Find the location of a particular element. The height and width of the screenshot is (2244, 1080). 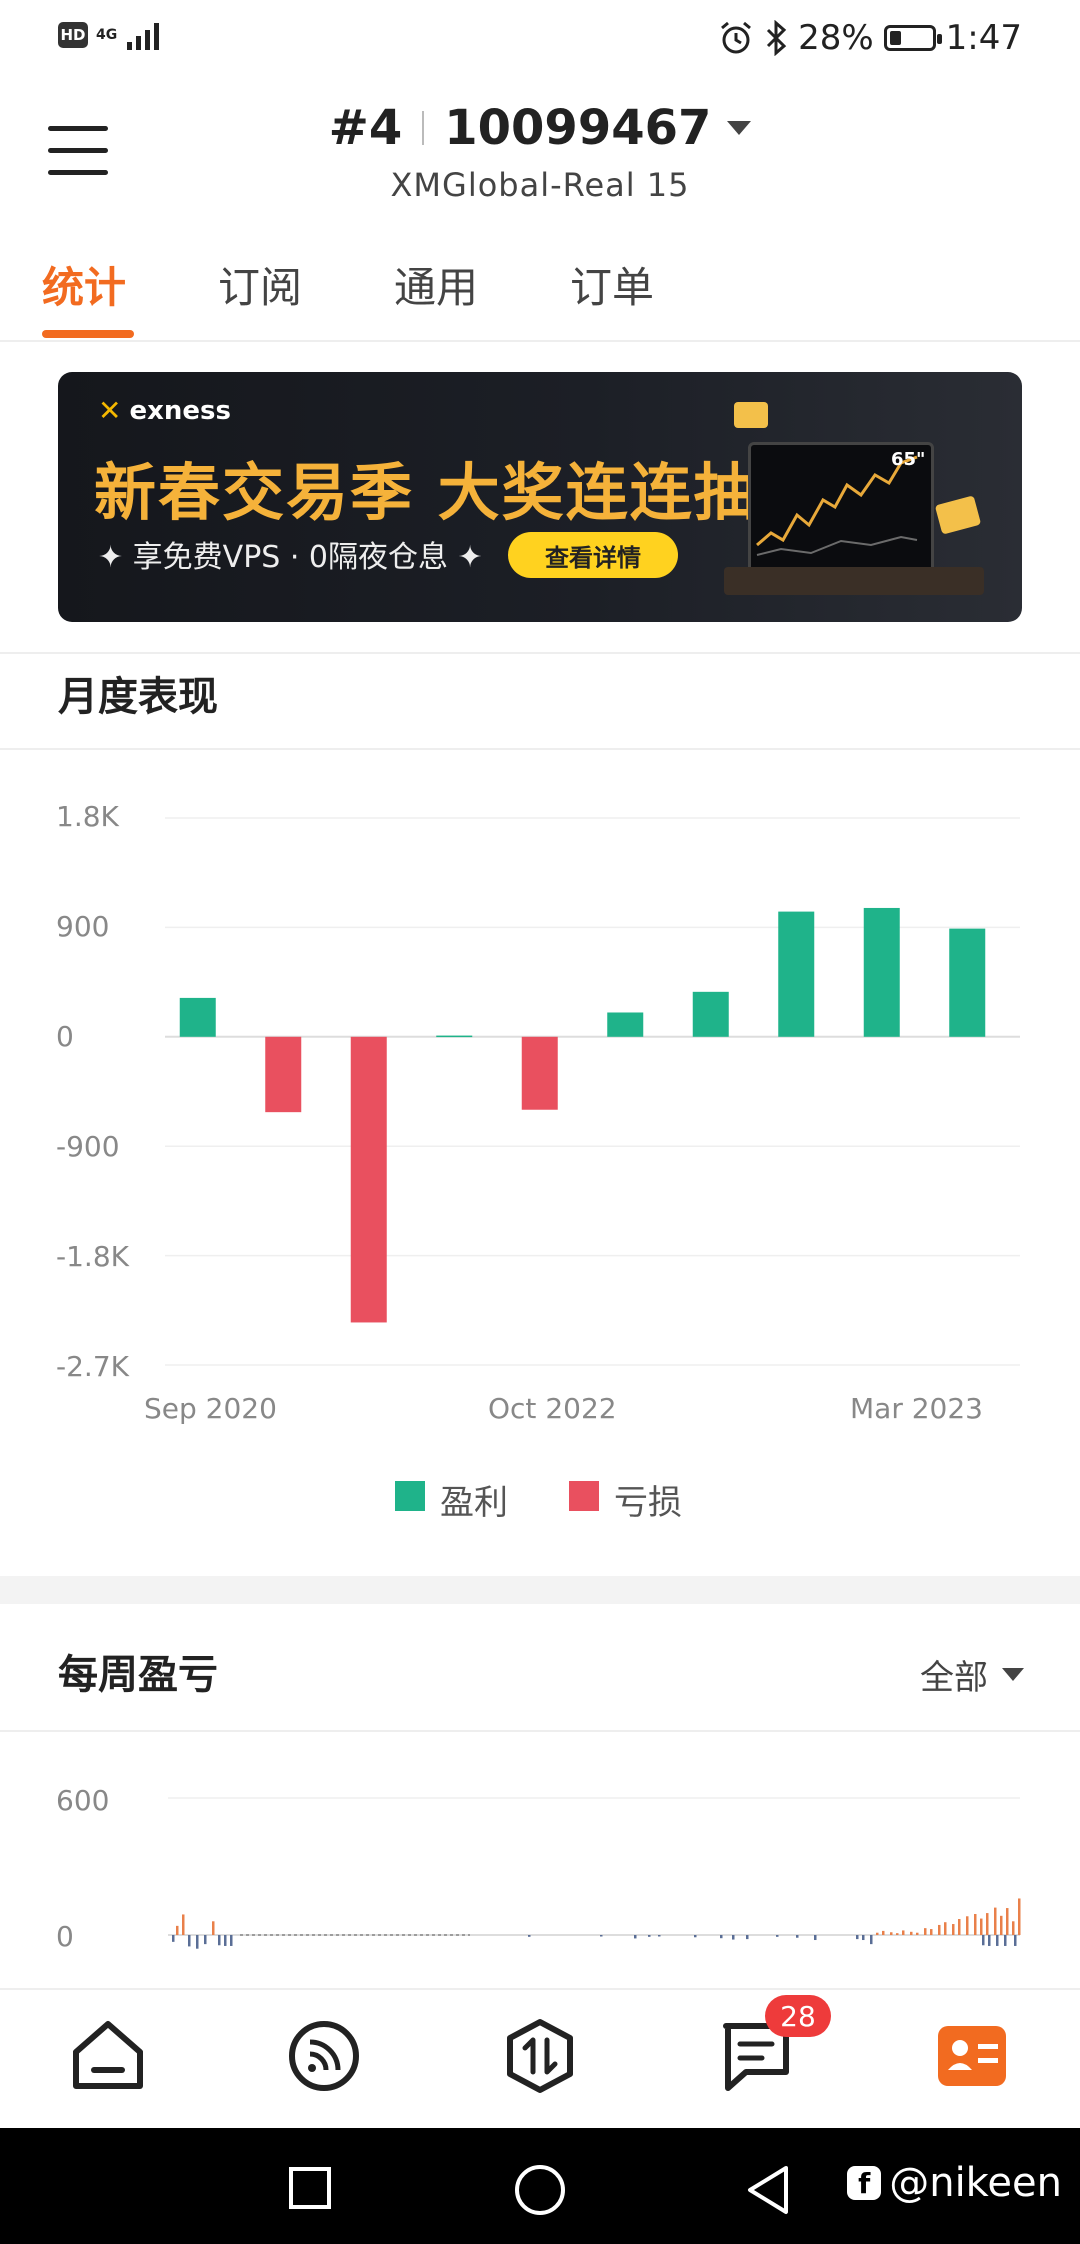

hd-icon: HD is located at coordinates (73, 35).